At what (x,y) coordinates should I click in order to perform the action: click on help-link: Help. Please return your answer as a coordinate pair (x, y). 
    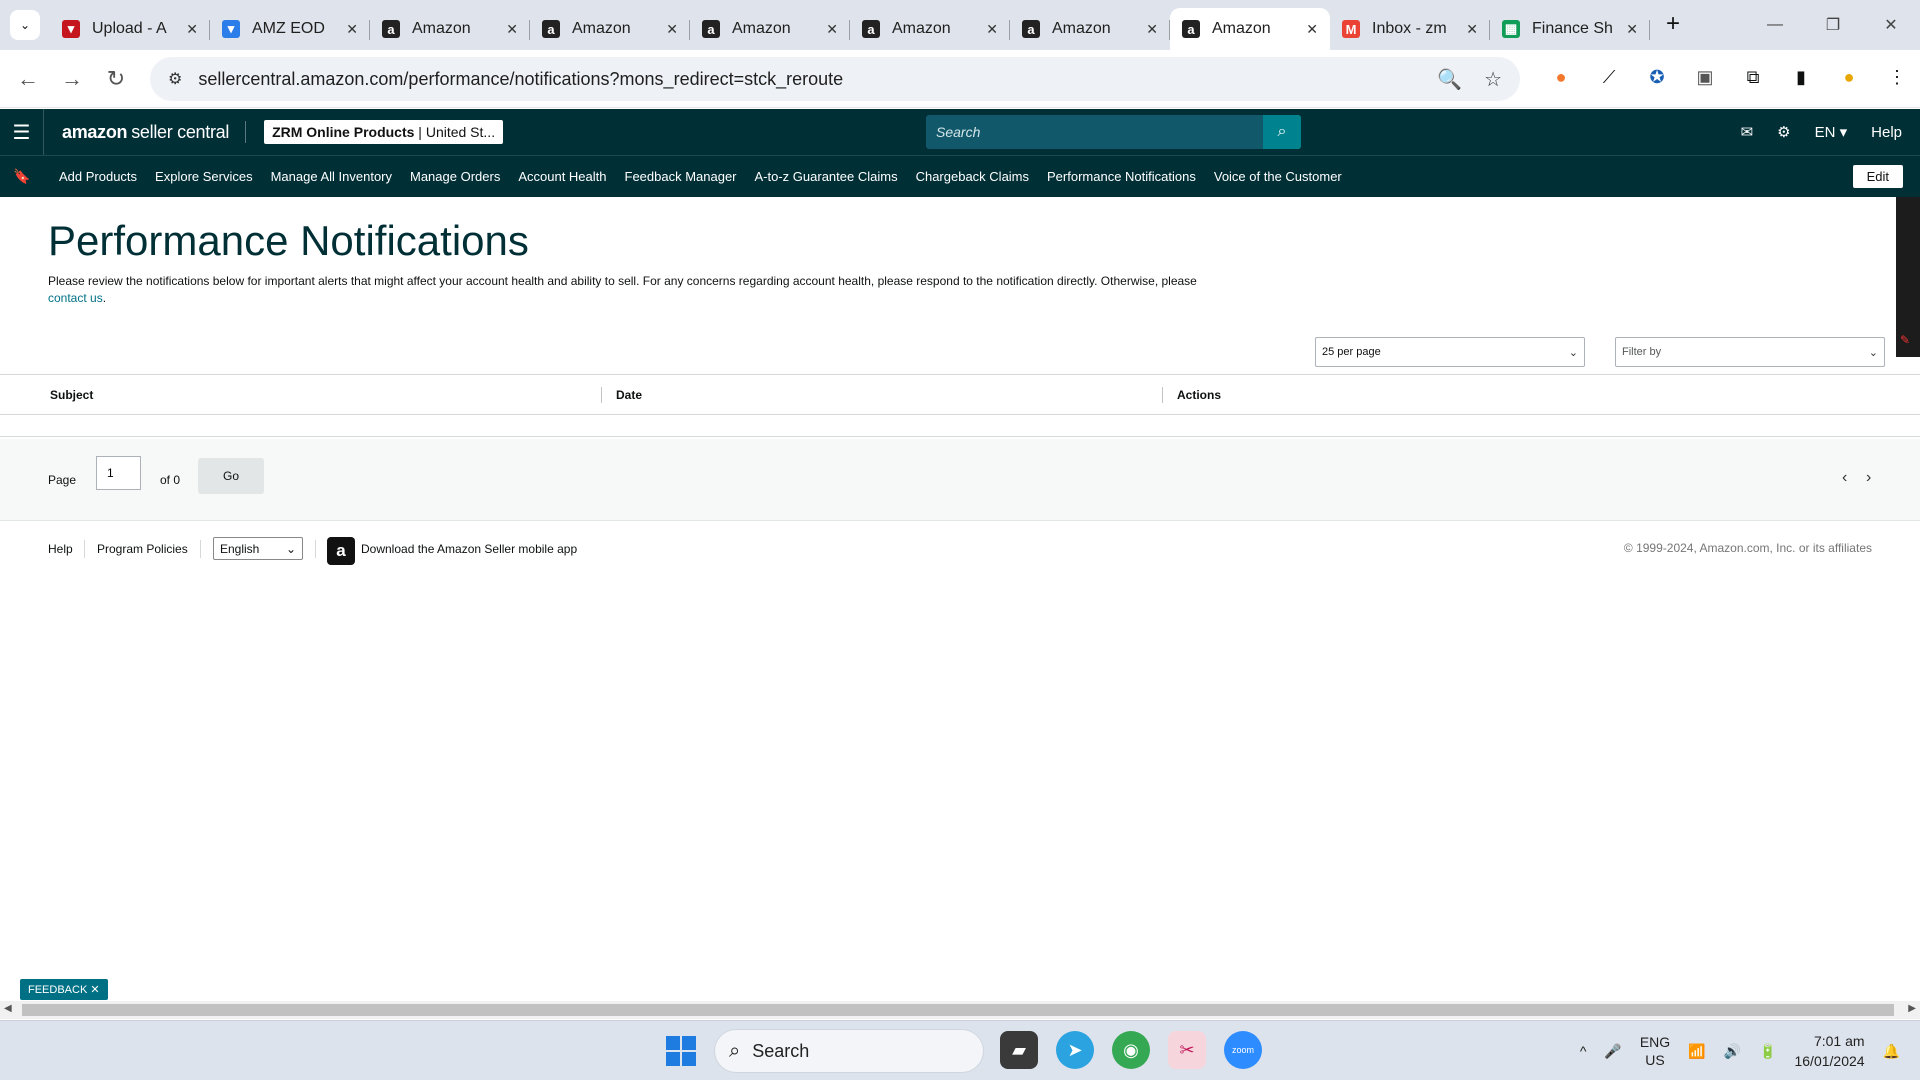
    Looking at the image, I should click on (1886, 132).